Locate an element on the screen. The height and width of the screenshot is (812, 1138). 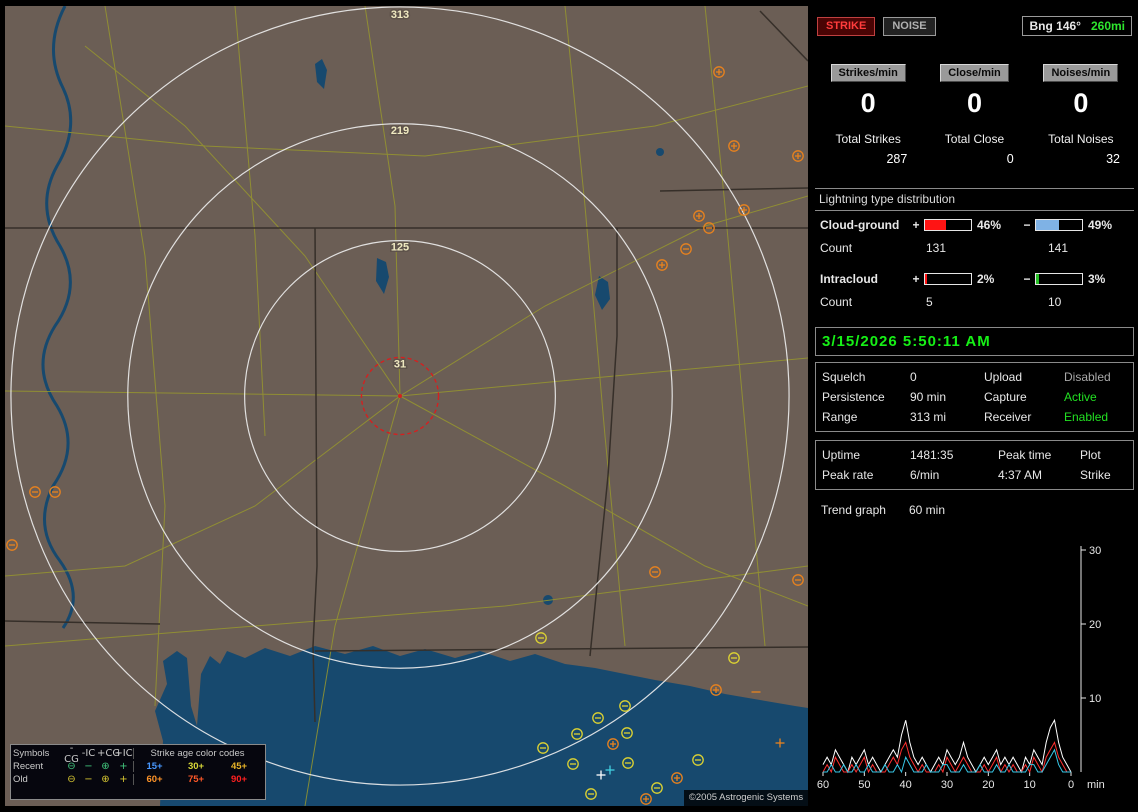
legend-old-label: Old is located at coordinates (20, 779).